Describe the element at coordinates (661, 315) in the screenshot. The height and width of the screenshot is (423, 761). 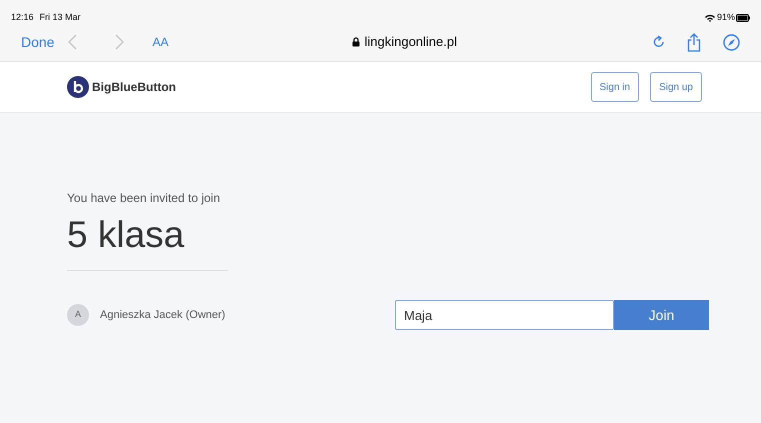
I see `join-button: Join` at that location.